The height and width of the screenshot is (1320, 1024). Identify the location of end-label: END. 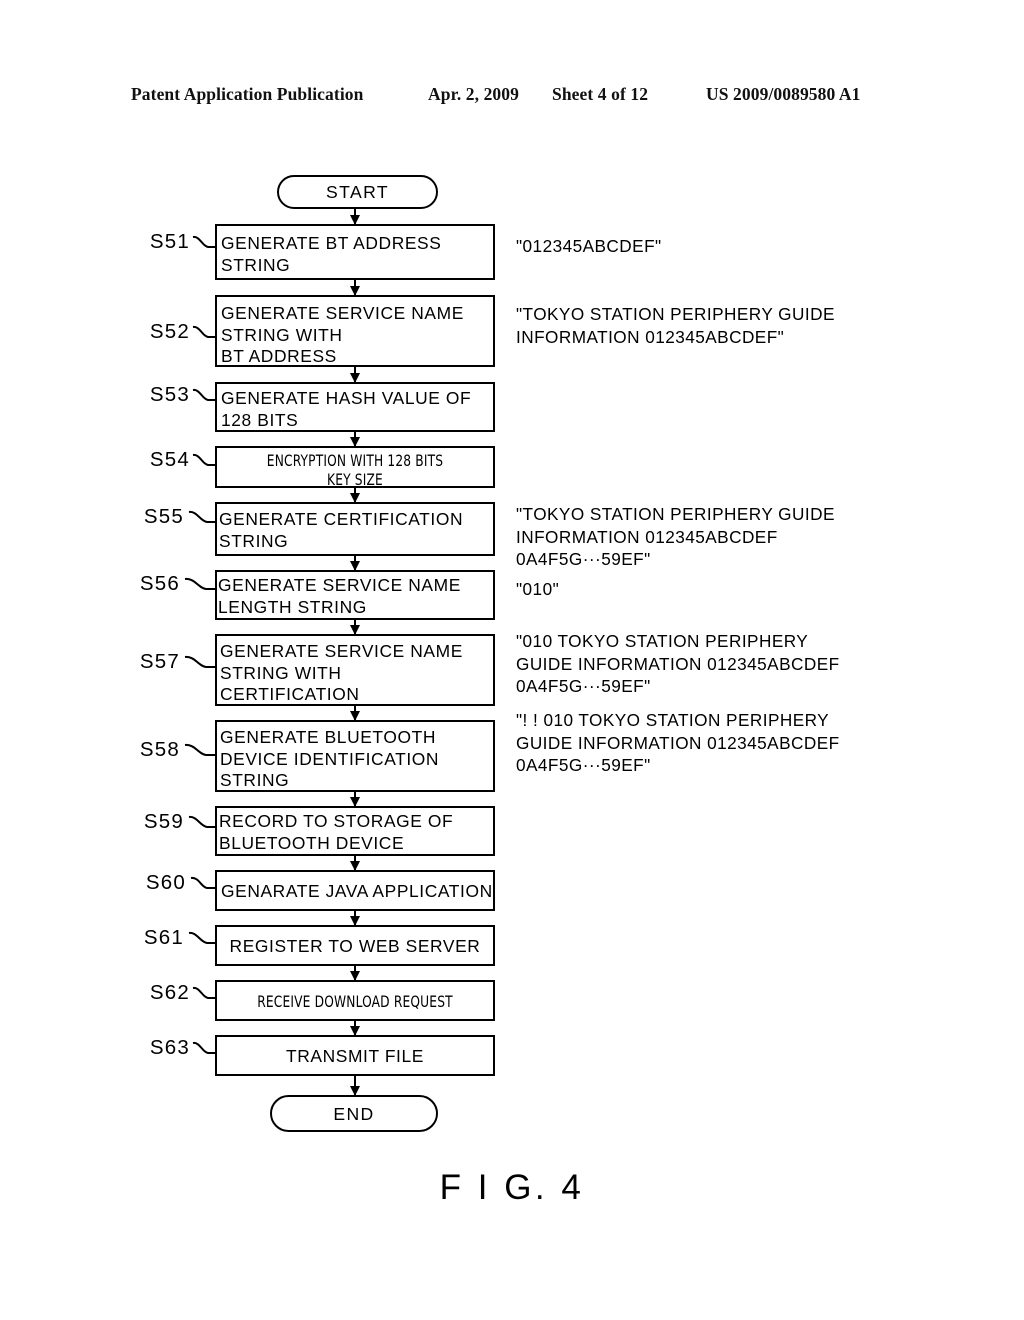
(354, 1114).